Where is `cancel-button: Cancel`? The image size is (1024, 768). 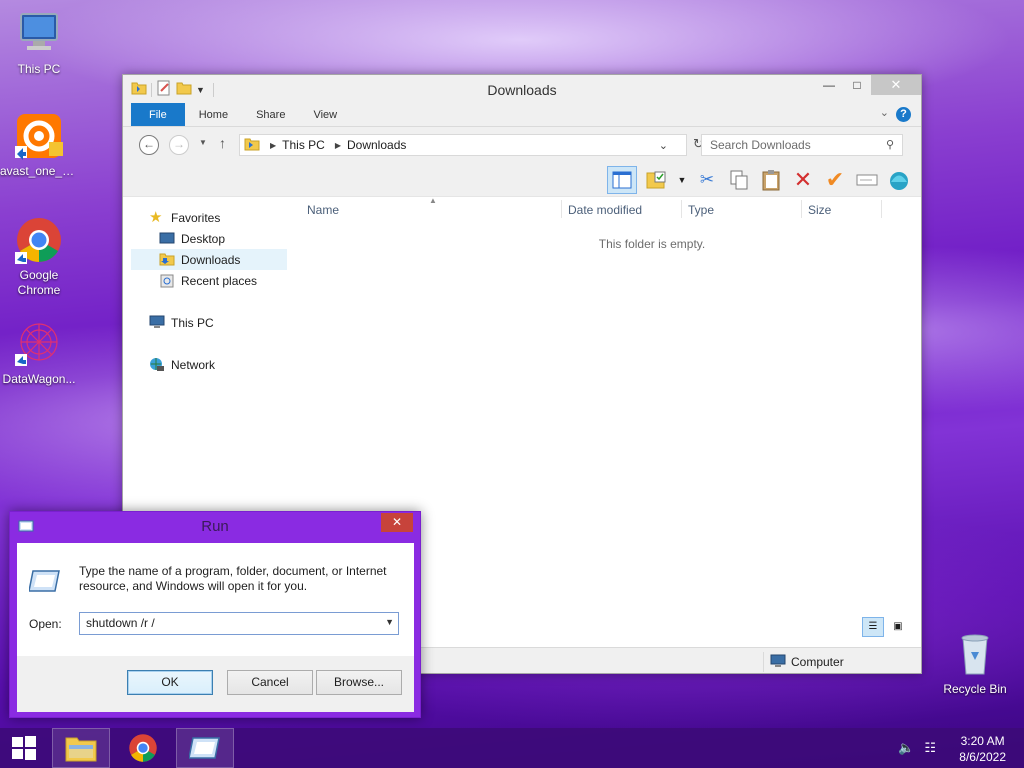 cancel-button: Cancel is located at coordinates (270, 682).